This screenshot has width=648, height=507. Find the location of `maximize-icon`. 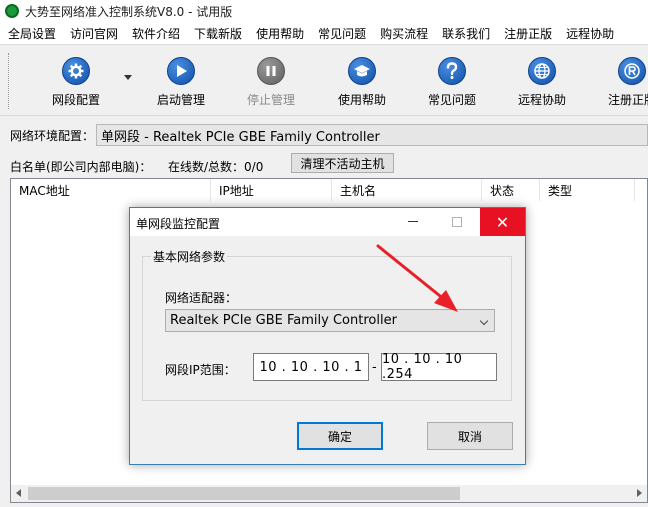

maximize-icon is located at coordinates (457, 222).